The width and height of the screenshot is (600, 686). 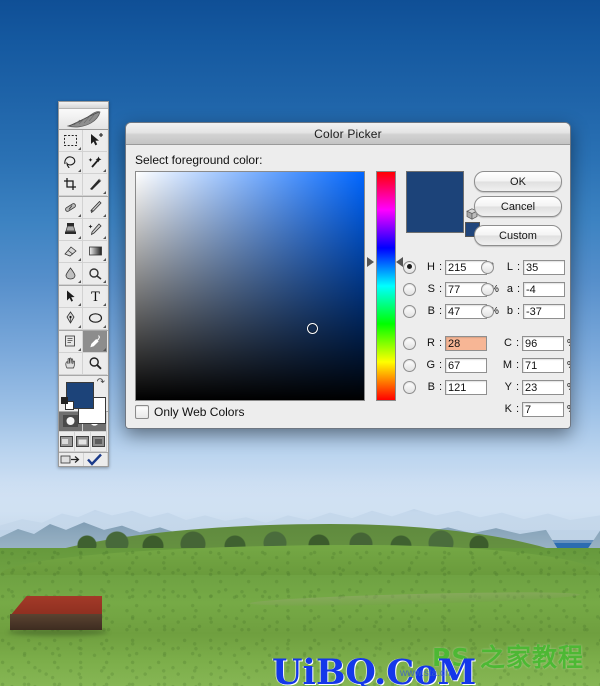 I want to click on tool-eraser, so click(x=71, y=251).